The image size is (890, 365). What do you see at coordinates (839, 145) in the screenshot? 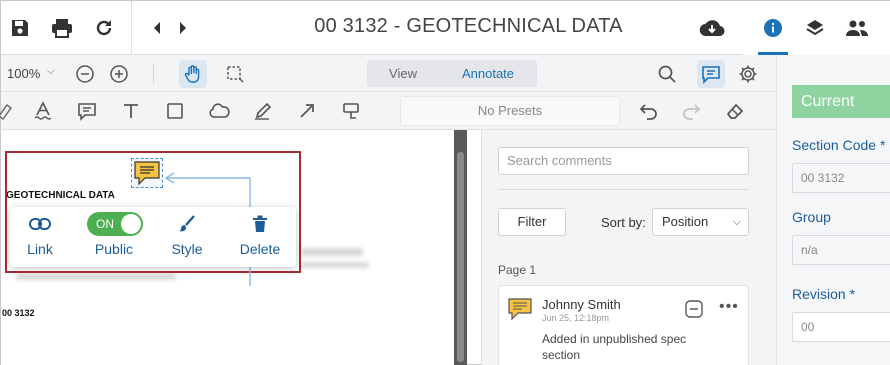
I see `section-code-label: Section Code *` at bounding box center [839, 145].